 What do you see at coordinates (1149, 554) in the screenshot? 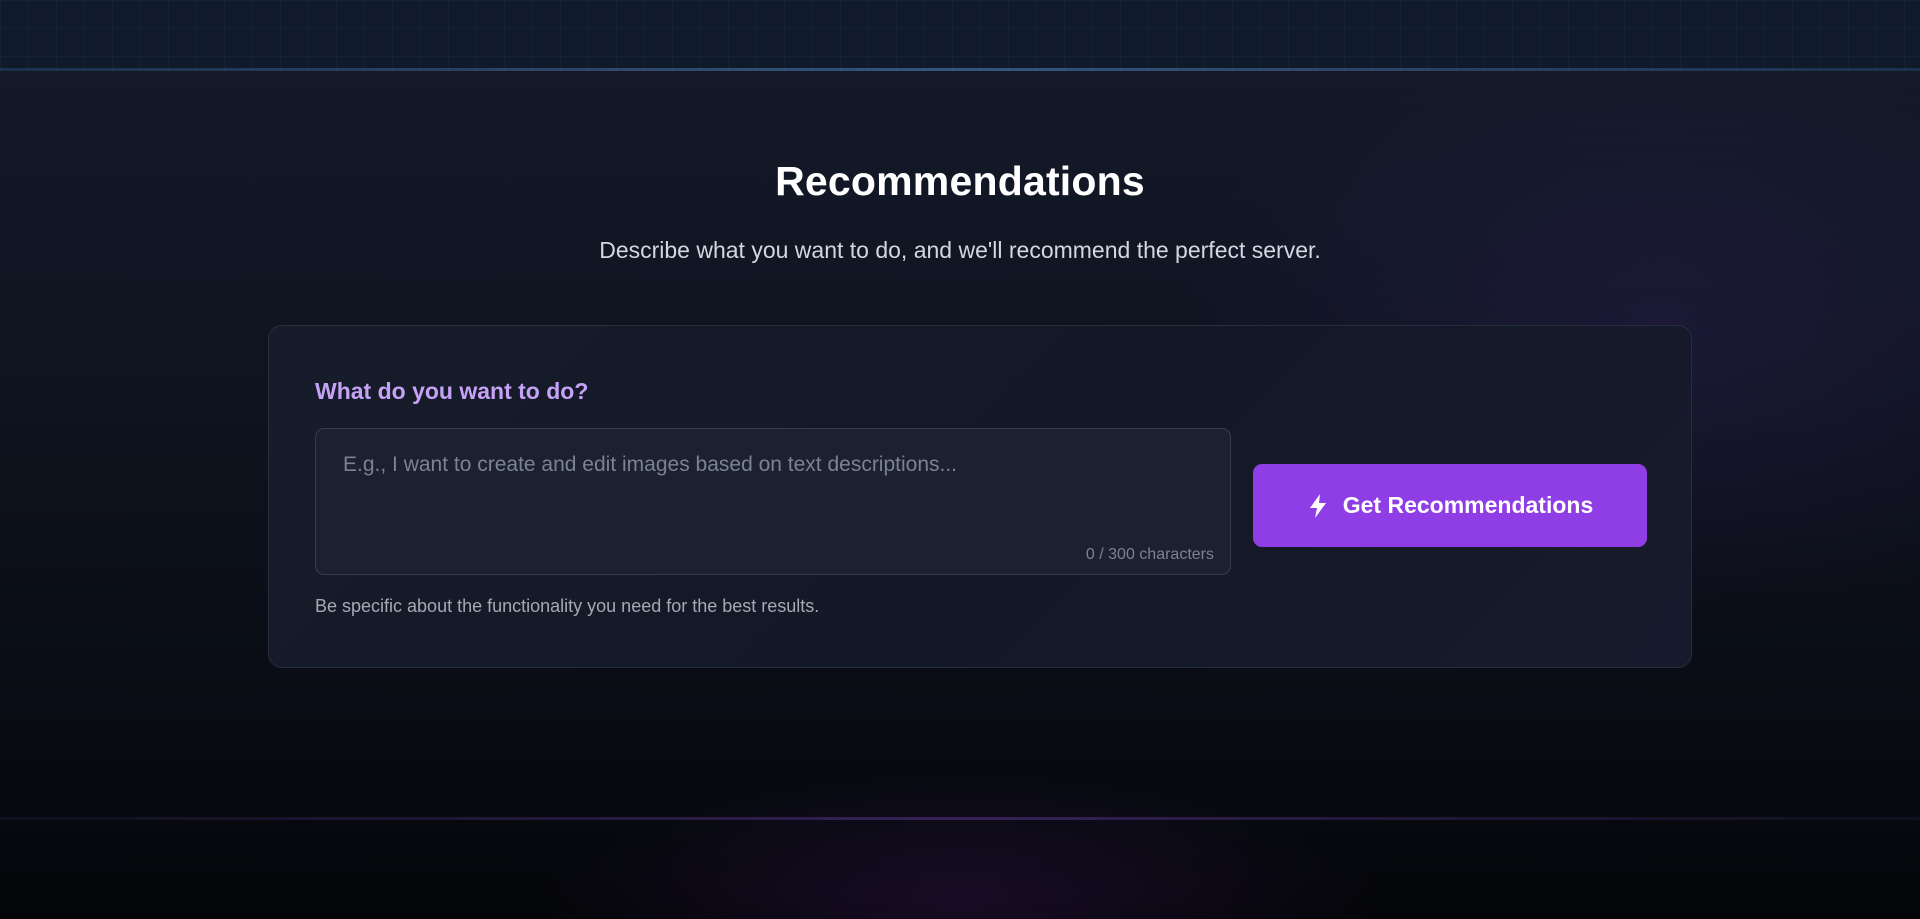
I see `character-counter: 0 / 300 characters` at bounding box center [1149, 554].